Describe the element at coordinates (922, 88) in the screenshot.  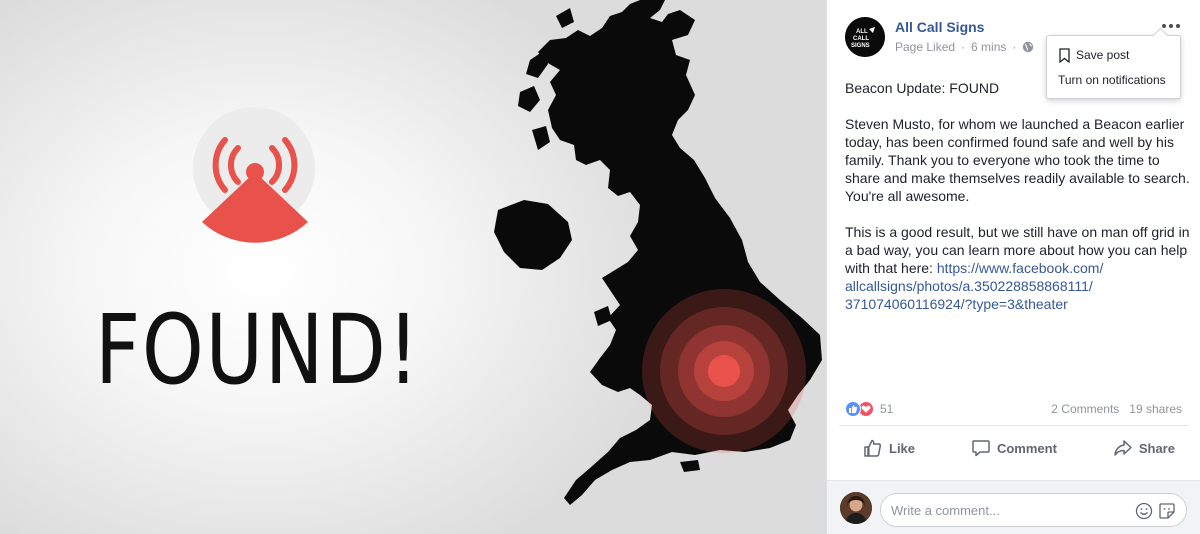
I see `post-paragraph: Beacon Update: FOUND` at that location.